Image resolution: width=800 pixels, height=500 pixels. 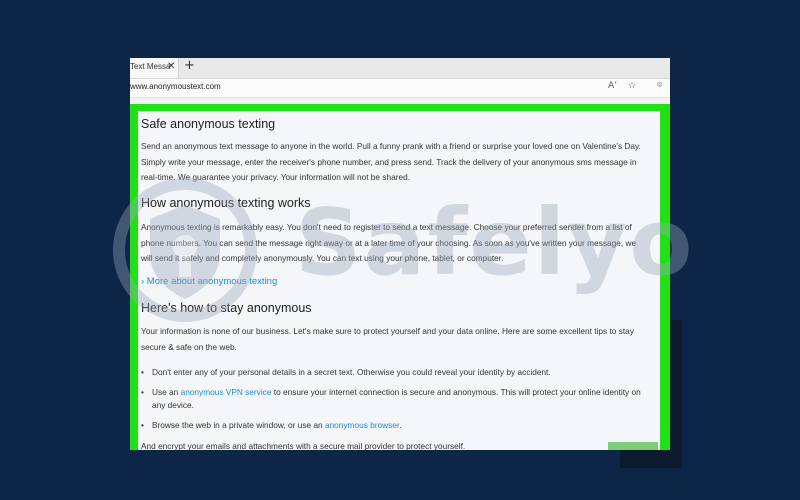 What do you see at coordinates (189, 65) in the screenshot?
I see `new-tab-icon: +` at bounding box center [189, 65].